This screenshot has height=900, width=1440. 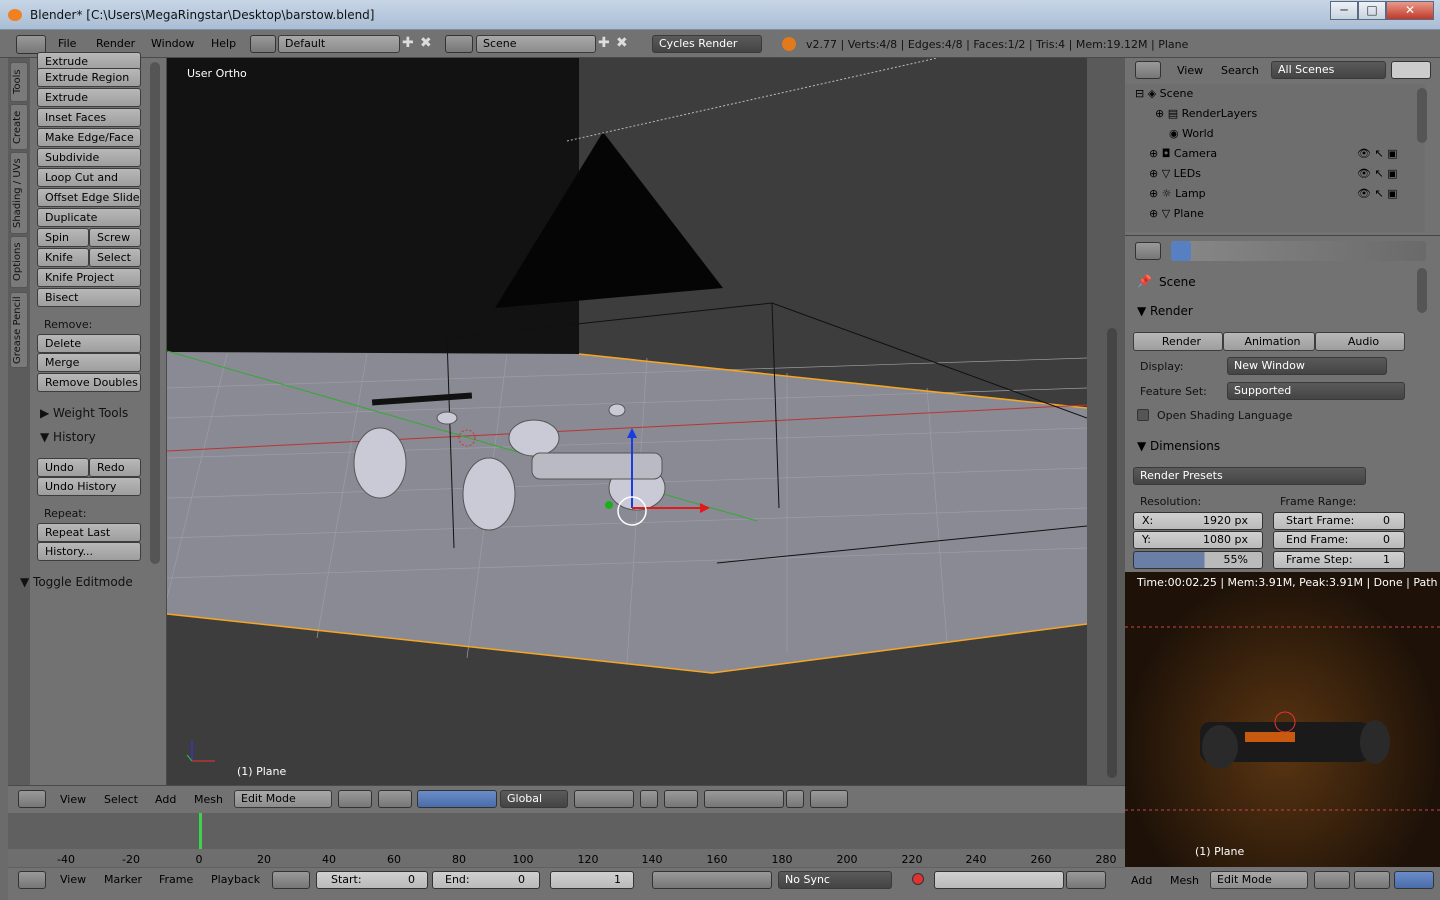 I want to click on delete-menu: Delete, so click(x=89, y=343).